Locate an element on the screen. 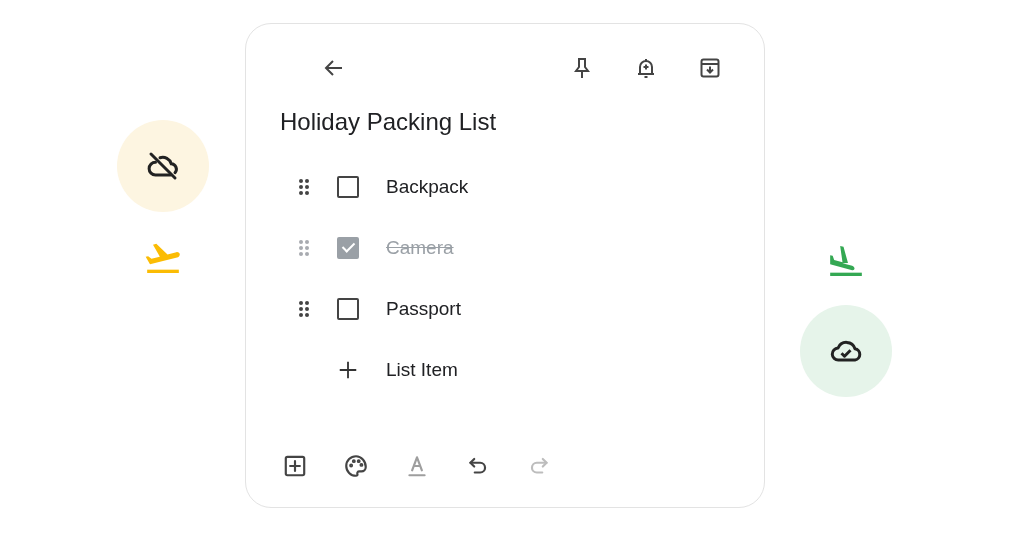 This screenshot has height=536, width=1024. archive-icon is located at coordinates (710, 68).